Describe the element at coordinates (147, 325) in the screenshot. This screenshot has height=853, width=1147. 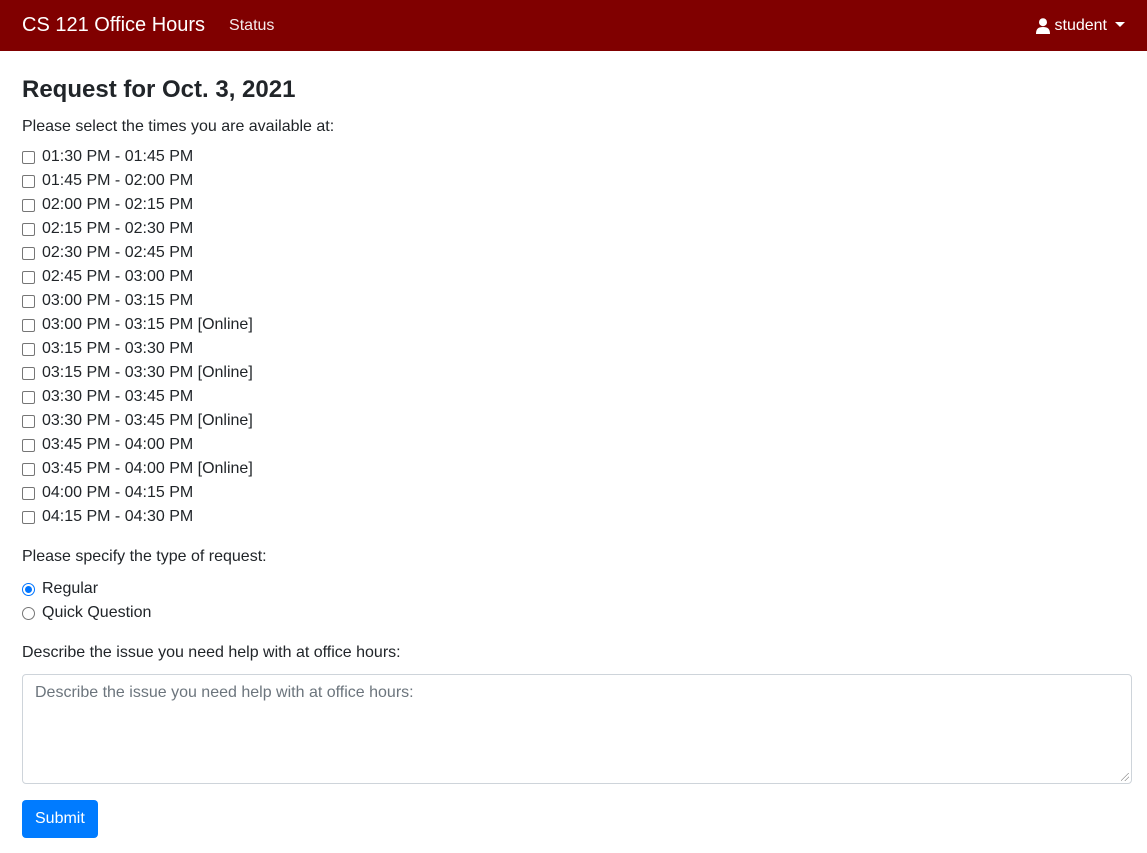
I see `time-slot-label: 03:00 PM - 03:15 PM [Online]` at that location.